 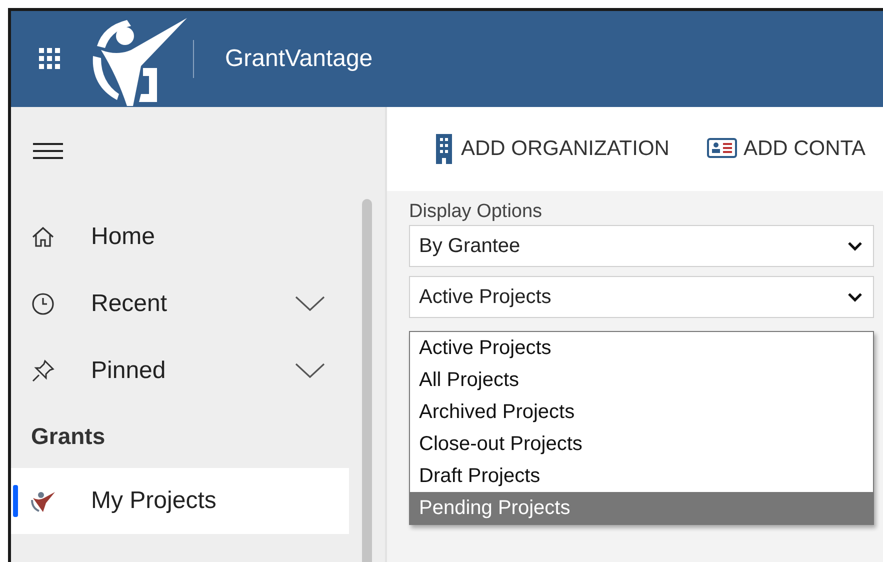 What do you see at coordinates (299, 59) in the screenshot?
I see `app-name: GrantVantage` at bounding box center [299, 59].